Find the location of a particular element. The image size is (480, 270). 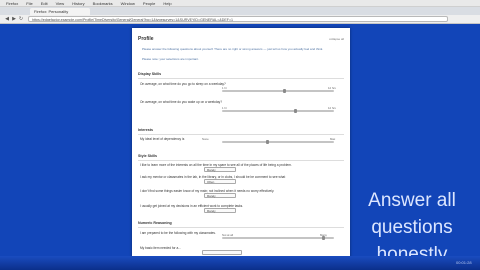

slider-min-label: Not at all is located at coordinates (228, 235).